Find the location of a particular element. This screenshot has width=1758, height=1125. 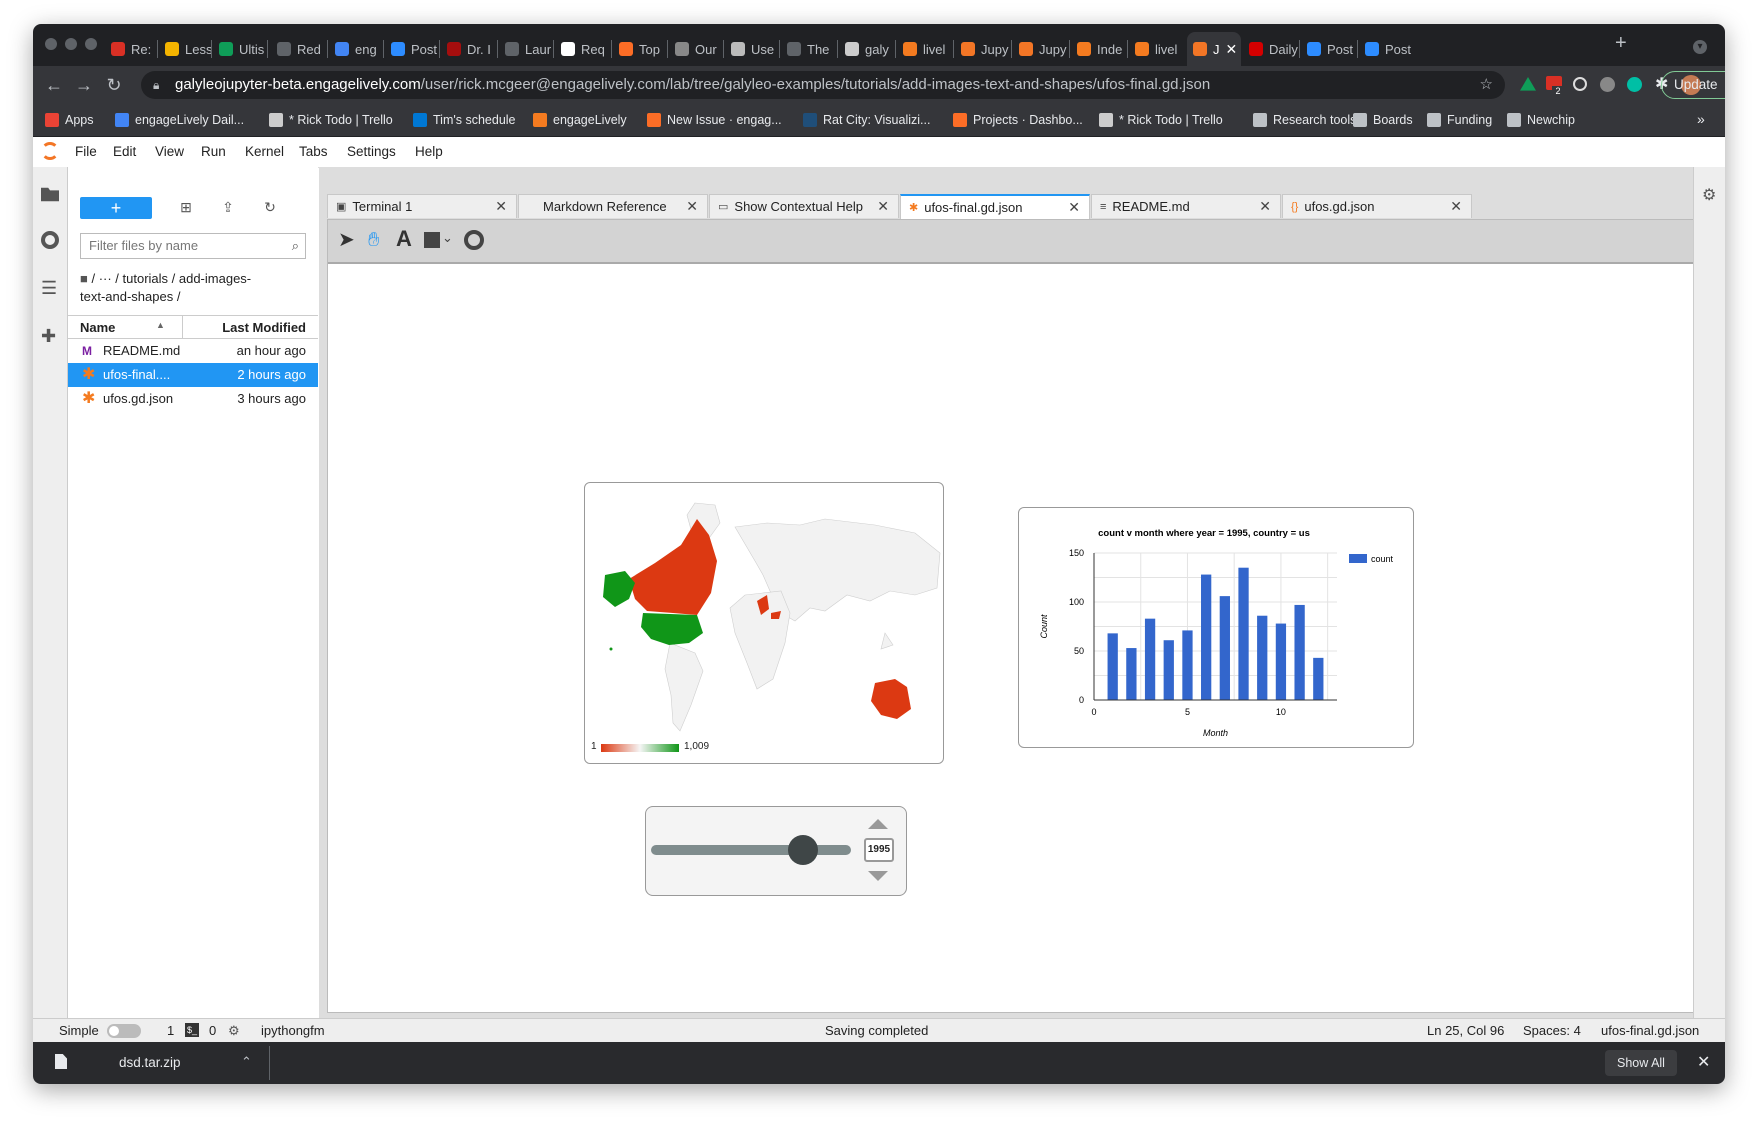

tab-search-icon: ▾ is located at coordinates (1700, 47).